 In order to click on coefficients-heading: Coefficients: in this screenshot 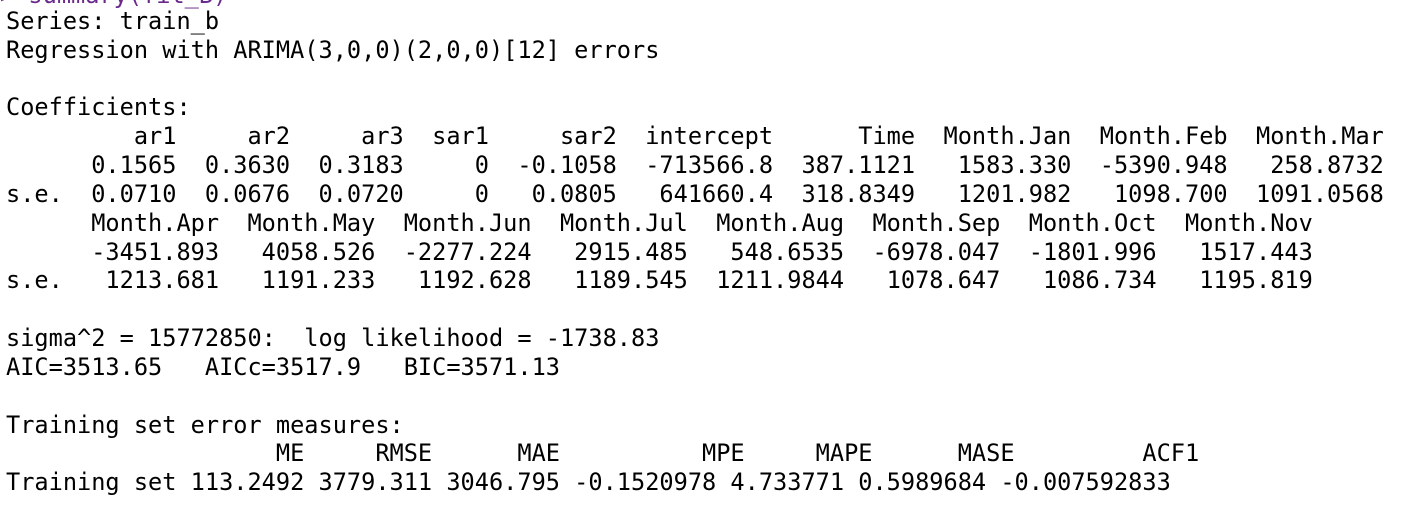, I will do `click(98, 107)`.